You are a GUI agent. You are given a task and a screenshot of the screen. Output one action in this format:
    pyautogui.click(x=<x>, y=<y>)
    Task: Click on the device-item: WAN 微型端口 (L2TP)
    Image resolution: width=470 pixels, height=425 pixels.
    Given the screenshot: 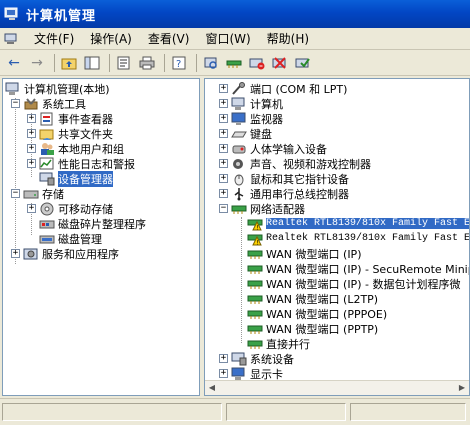 What is the action you would take?
    pyautogui.click(x=312, y=298)
    